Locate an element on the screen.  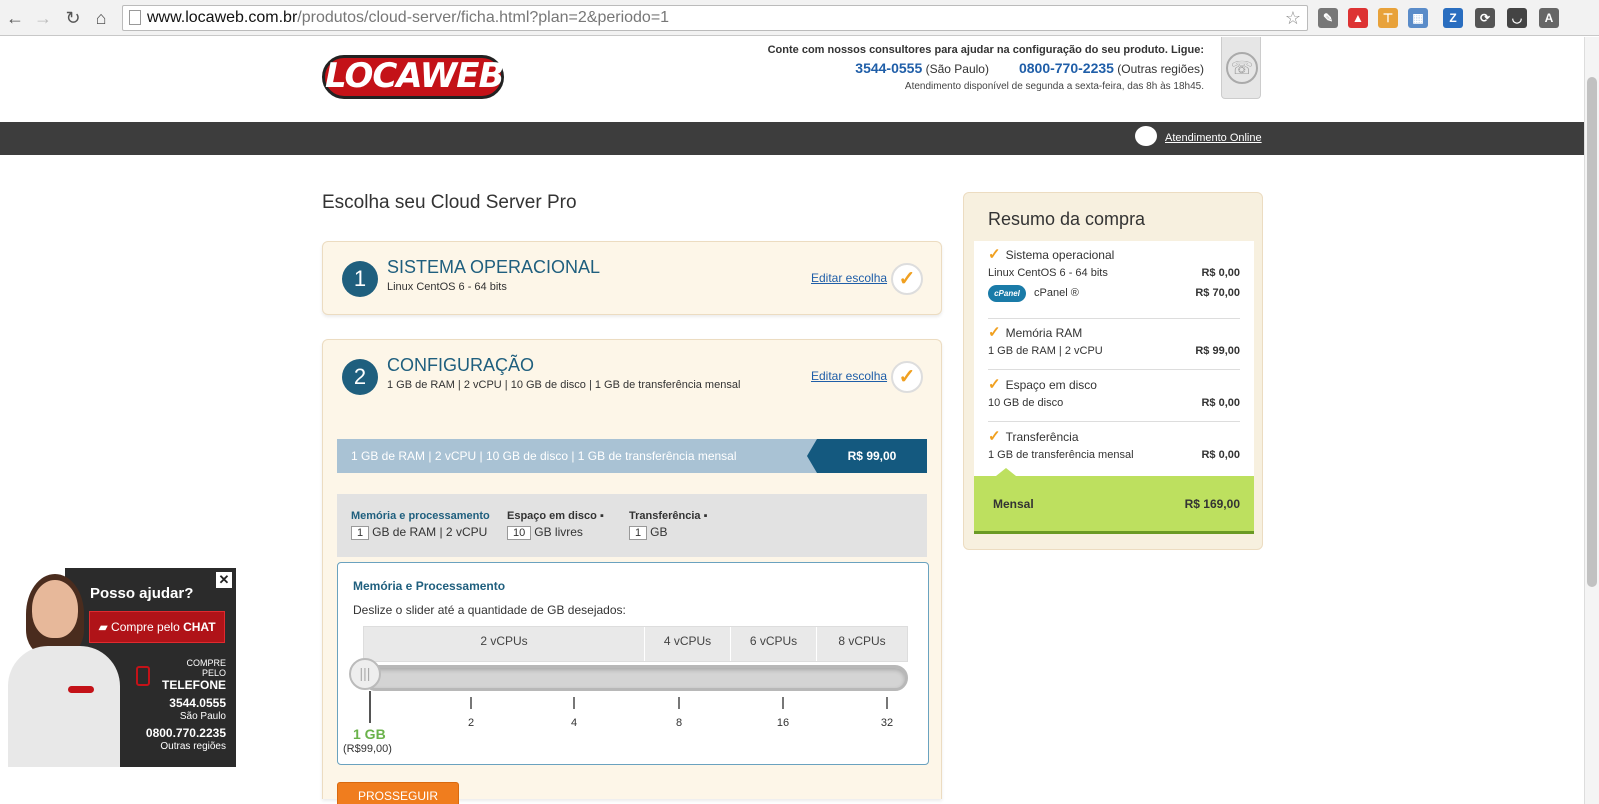
sync-extension-icon: ⟳ is located at coordinates (1485, 18).